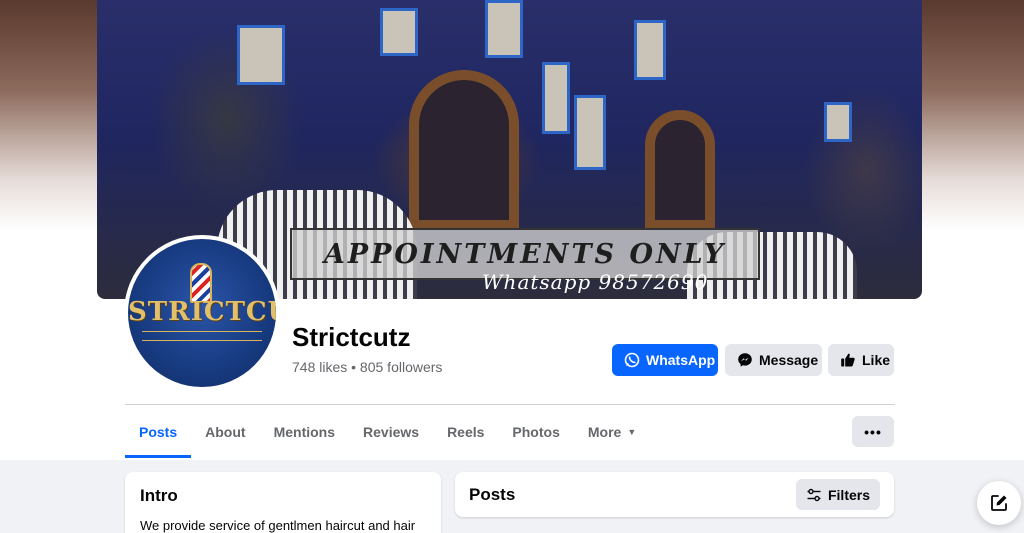  What do you see at coordinates (595, 282) in the screenshot?
I see `cover-banner-subtext: Whatsapp 98572690` at bounding box center [595, 282].